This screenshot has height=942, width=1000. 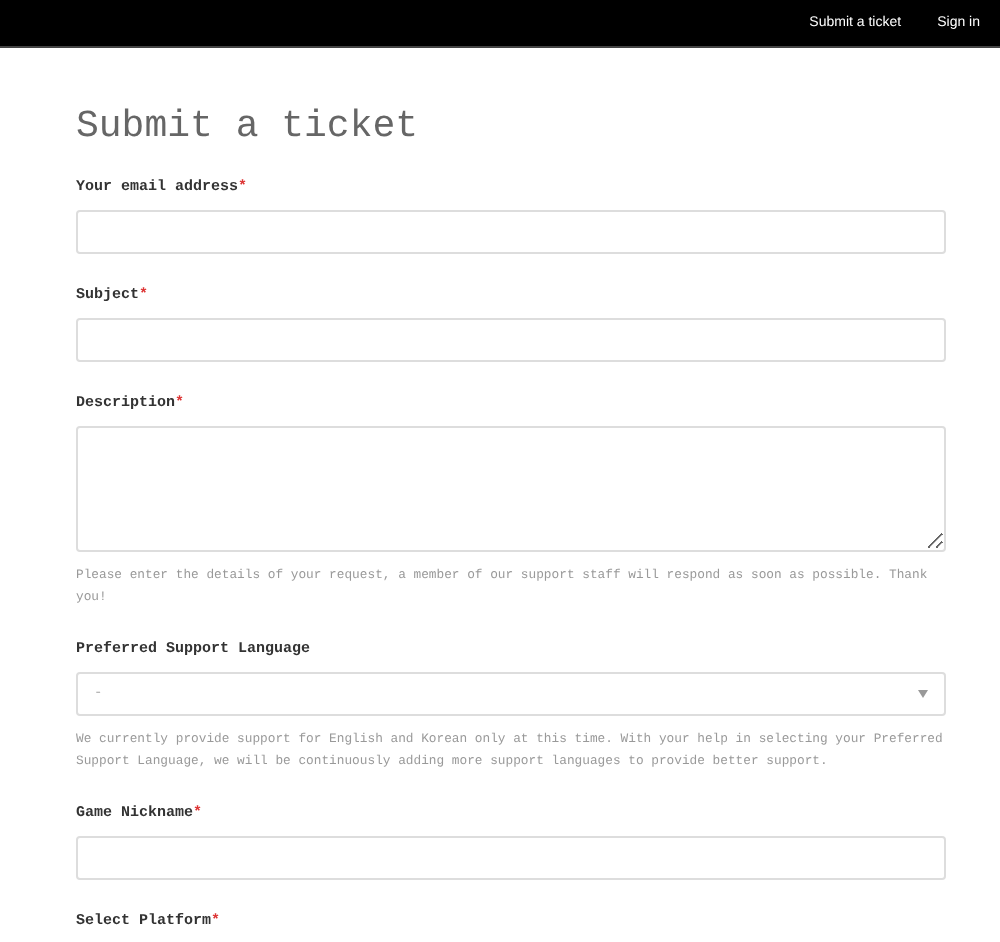 I want to click on page-title: Submit a ticket, so click(x=248, y=126).